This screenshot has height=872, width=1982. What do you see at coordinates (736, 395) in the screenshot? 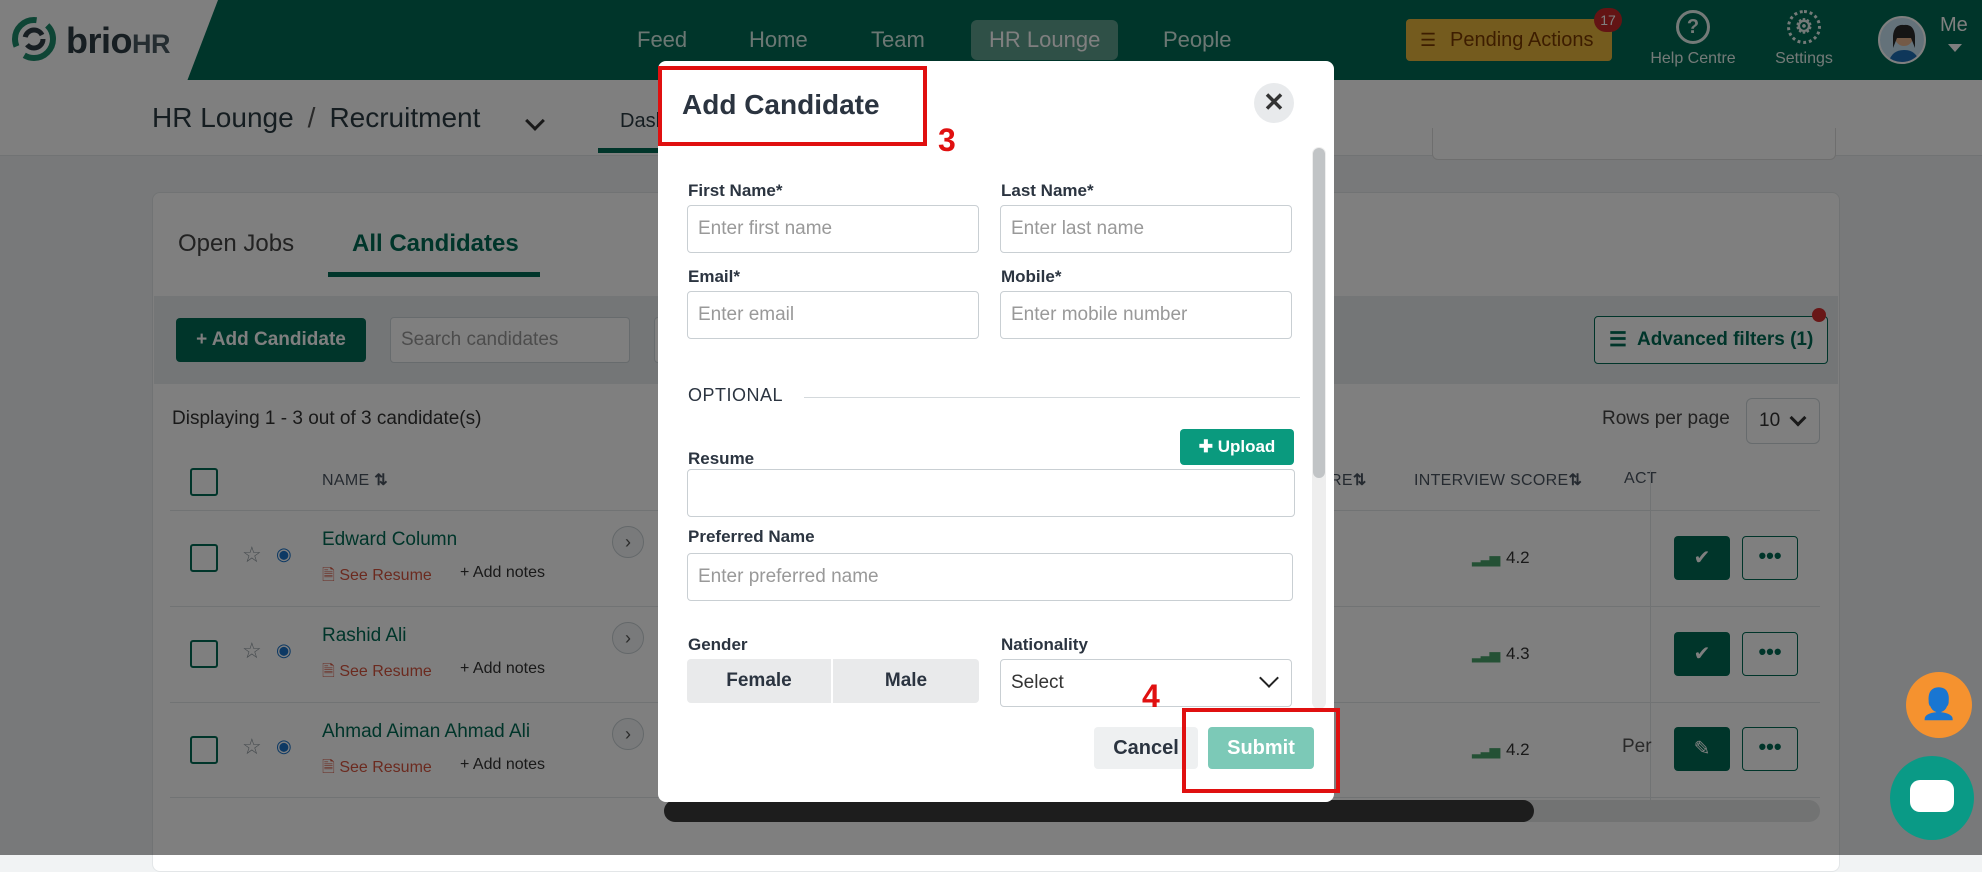
I see `optional-section-heading: OPTIONAL` at bounding box center [736, 395].